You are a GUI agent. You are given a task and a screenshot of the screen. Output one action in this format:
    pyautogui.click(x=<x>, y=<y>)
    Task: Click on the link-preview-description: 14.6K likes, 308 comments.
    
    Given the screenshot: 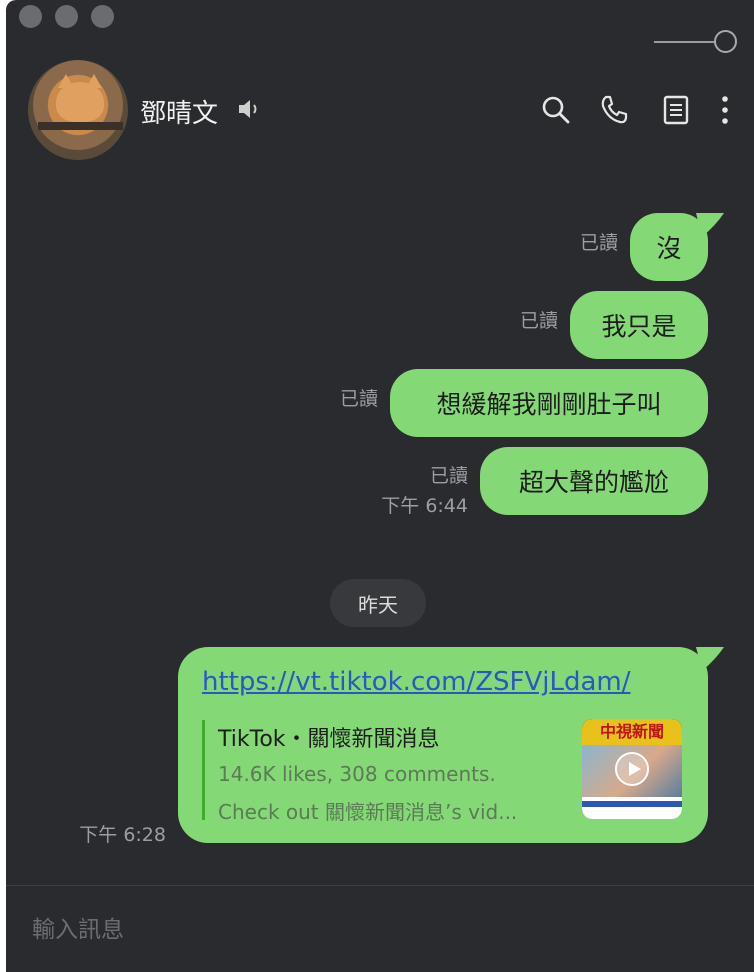 What is the action you would take?
    pyautogui.click(x=357, y=774)
    